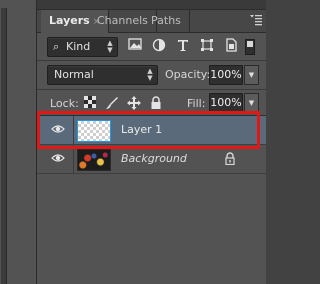 Image resolution: width=320 pixels, height=284 pixels. I want to click on layer-name: Background, so click(154, 158).